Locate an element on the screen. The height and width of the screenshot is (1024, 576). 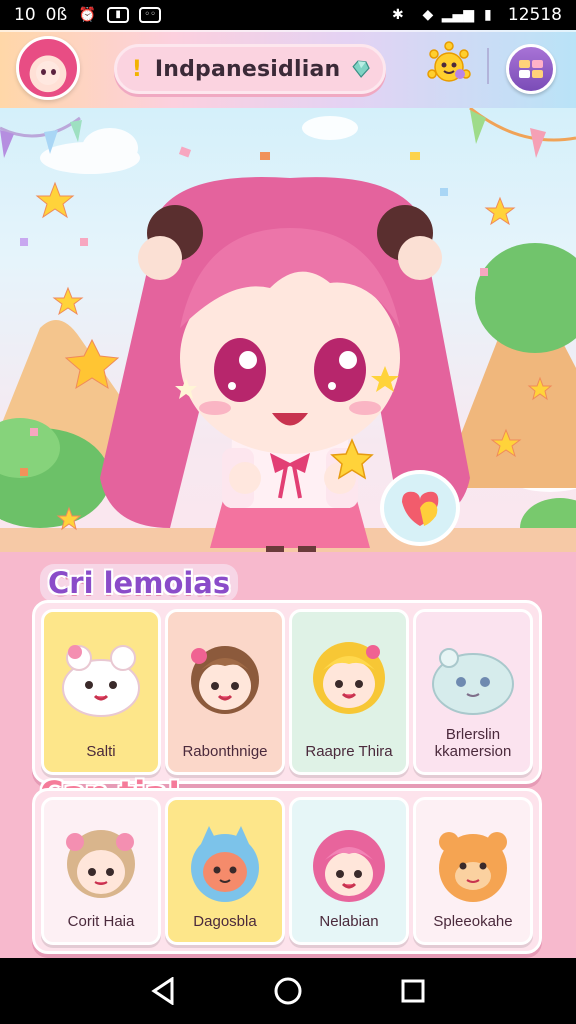
back-button is located at coordinates (163, 991).